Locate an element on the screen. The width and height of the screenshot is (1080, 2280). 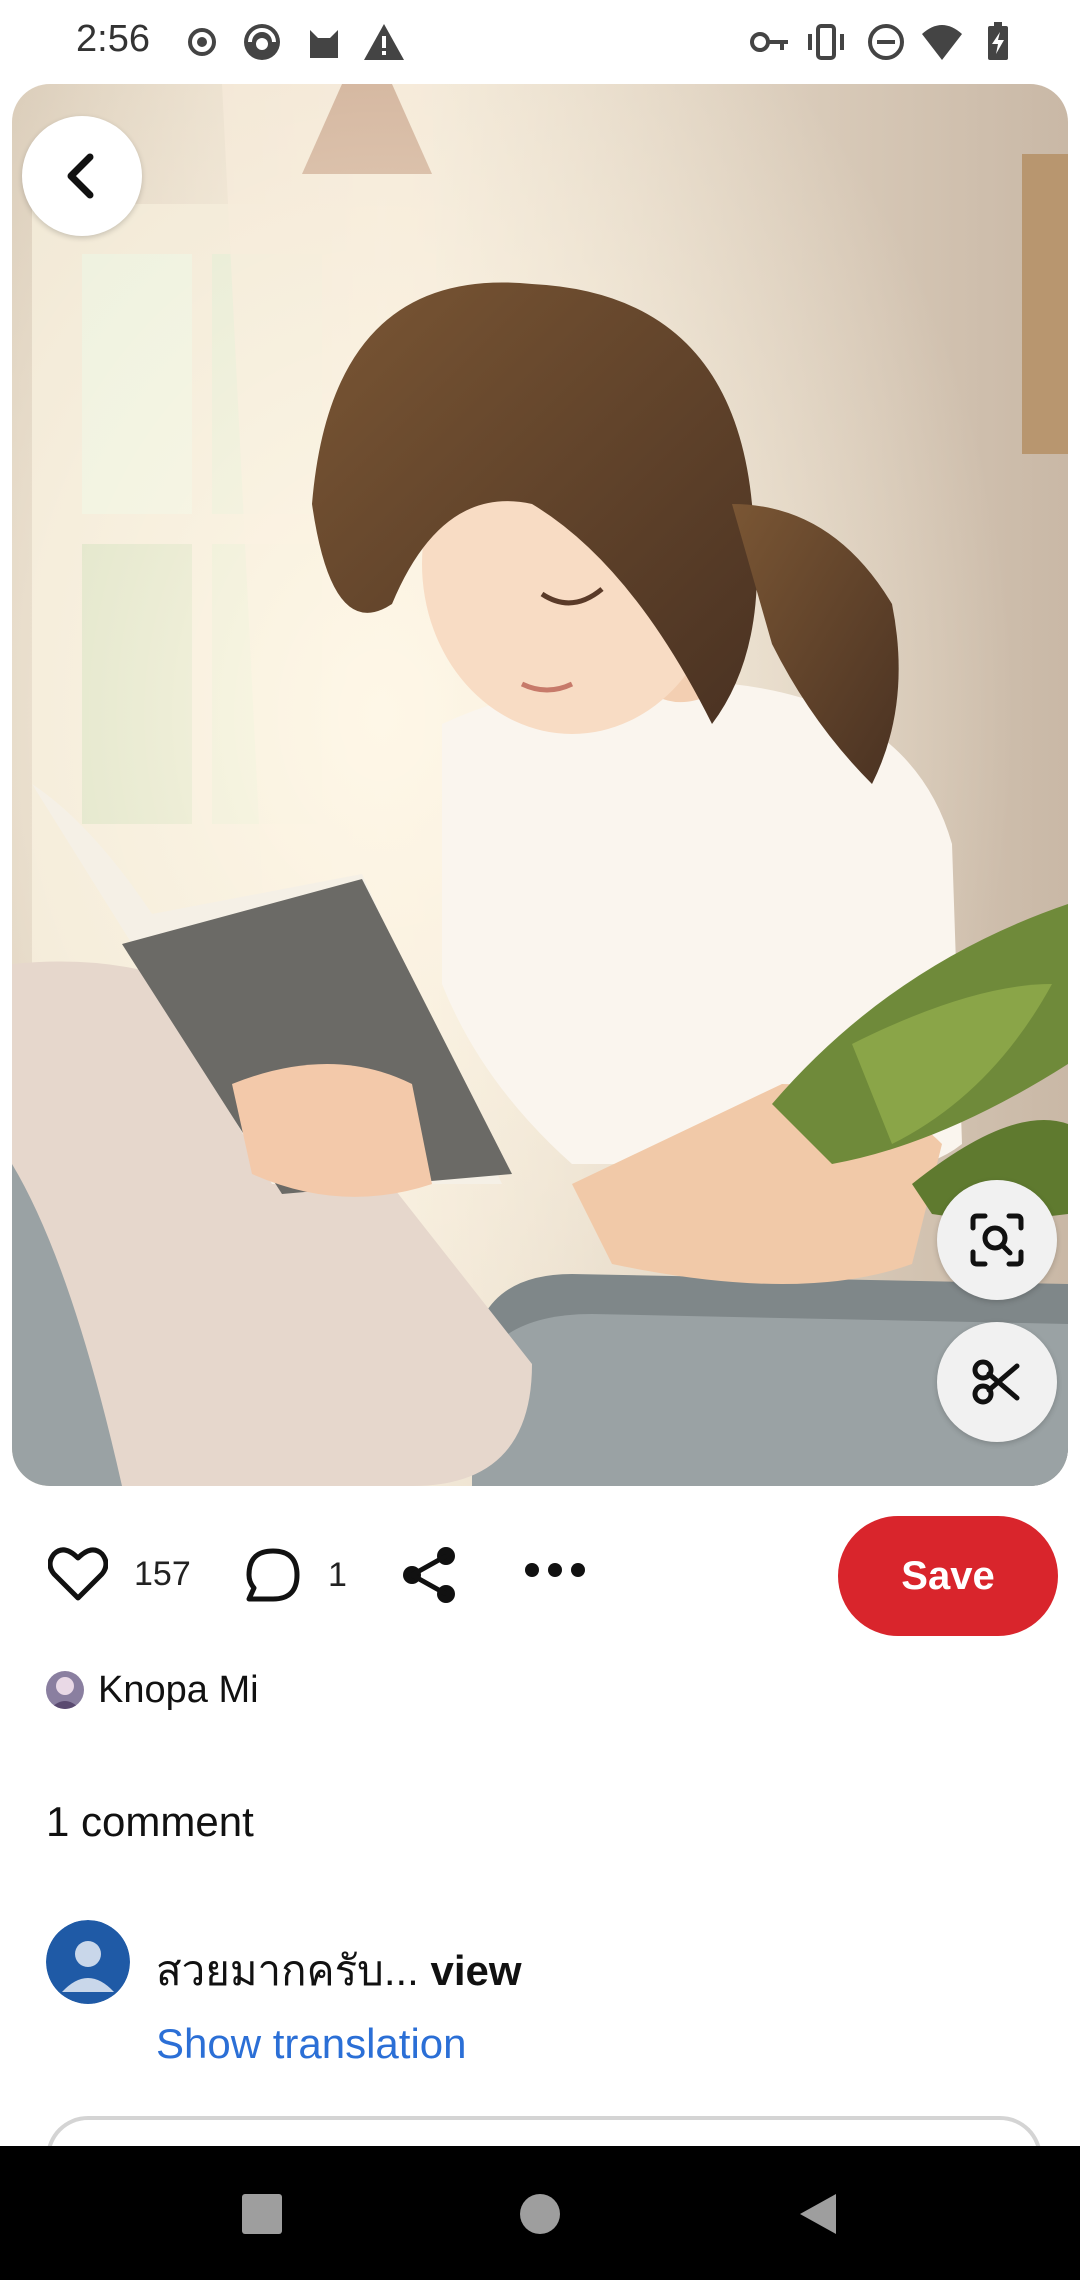
vpn-key-icon is located at coordinates (769, 42).